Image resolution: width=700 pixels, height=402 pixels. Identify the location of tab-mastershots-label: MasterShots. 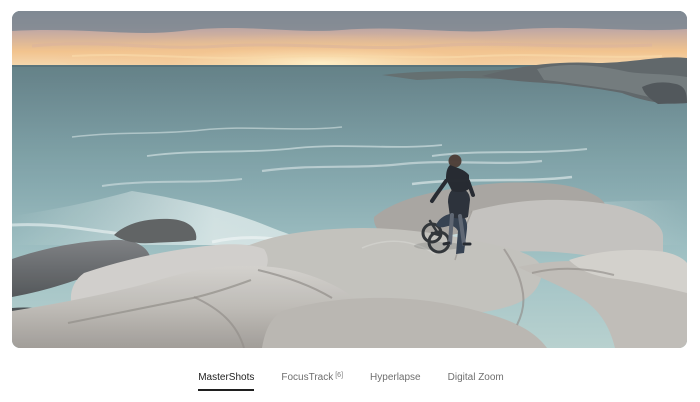
(226, 377).